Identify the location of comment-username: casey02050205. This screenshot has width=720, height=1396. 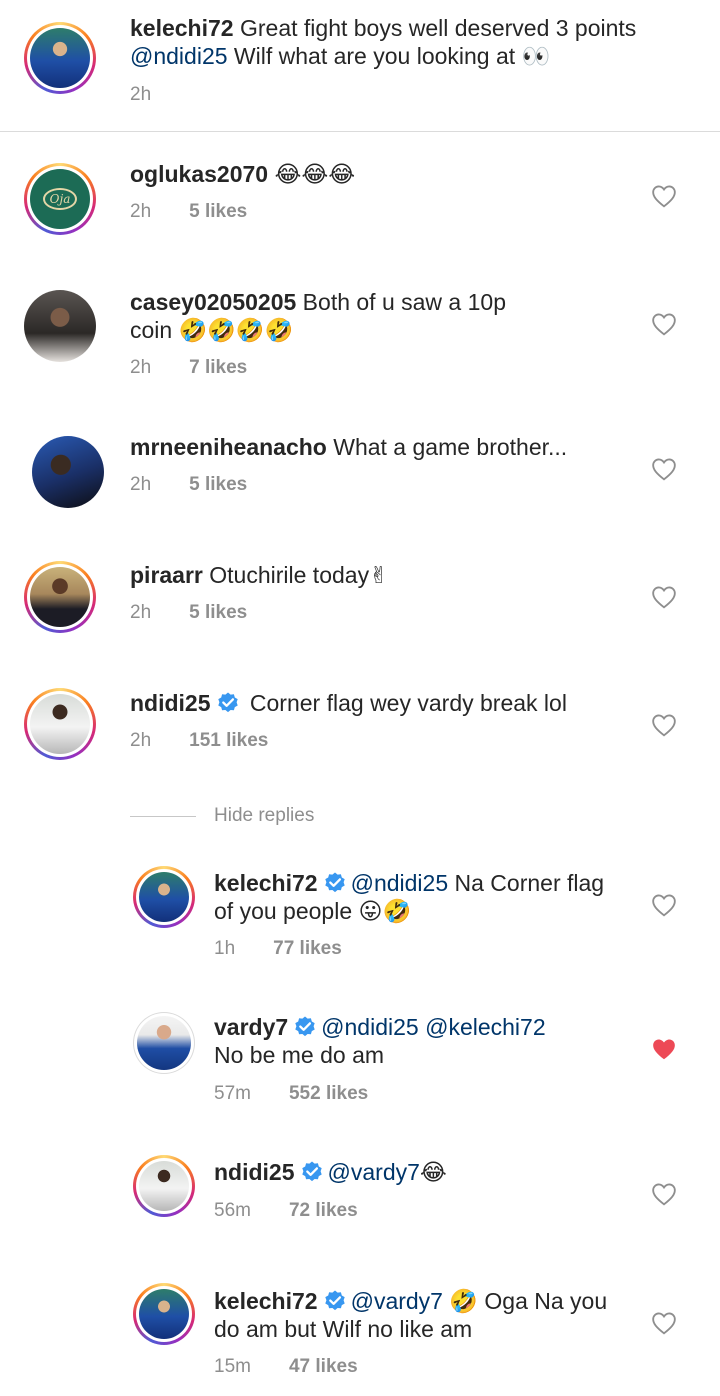
(213, 302).